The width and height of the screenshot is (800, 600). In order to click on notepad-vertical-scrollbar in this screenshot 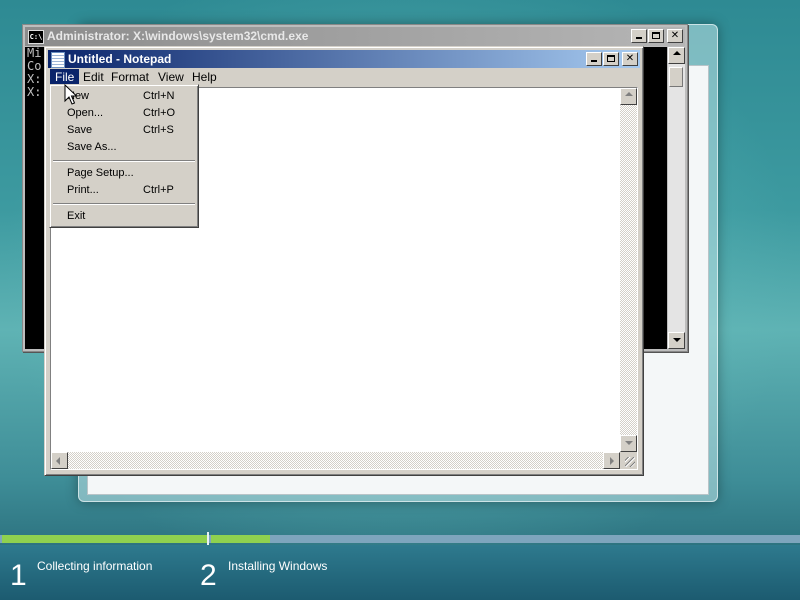, I will do `click(628, 270)`.